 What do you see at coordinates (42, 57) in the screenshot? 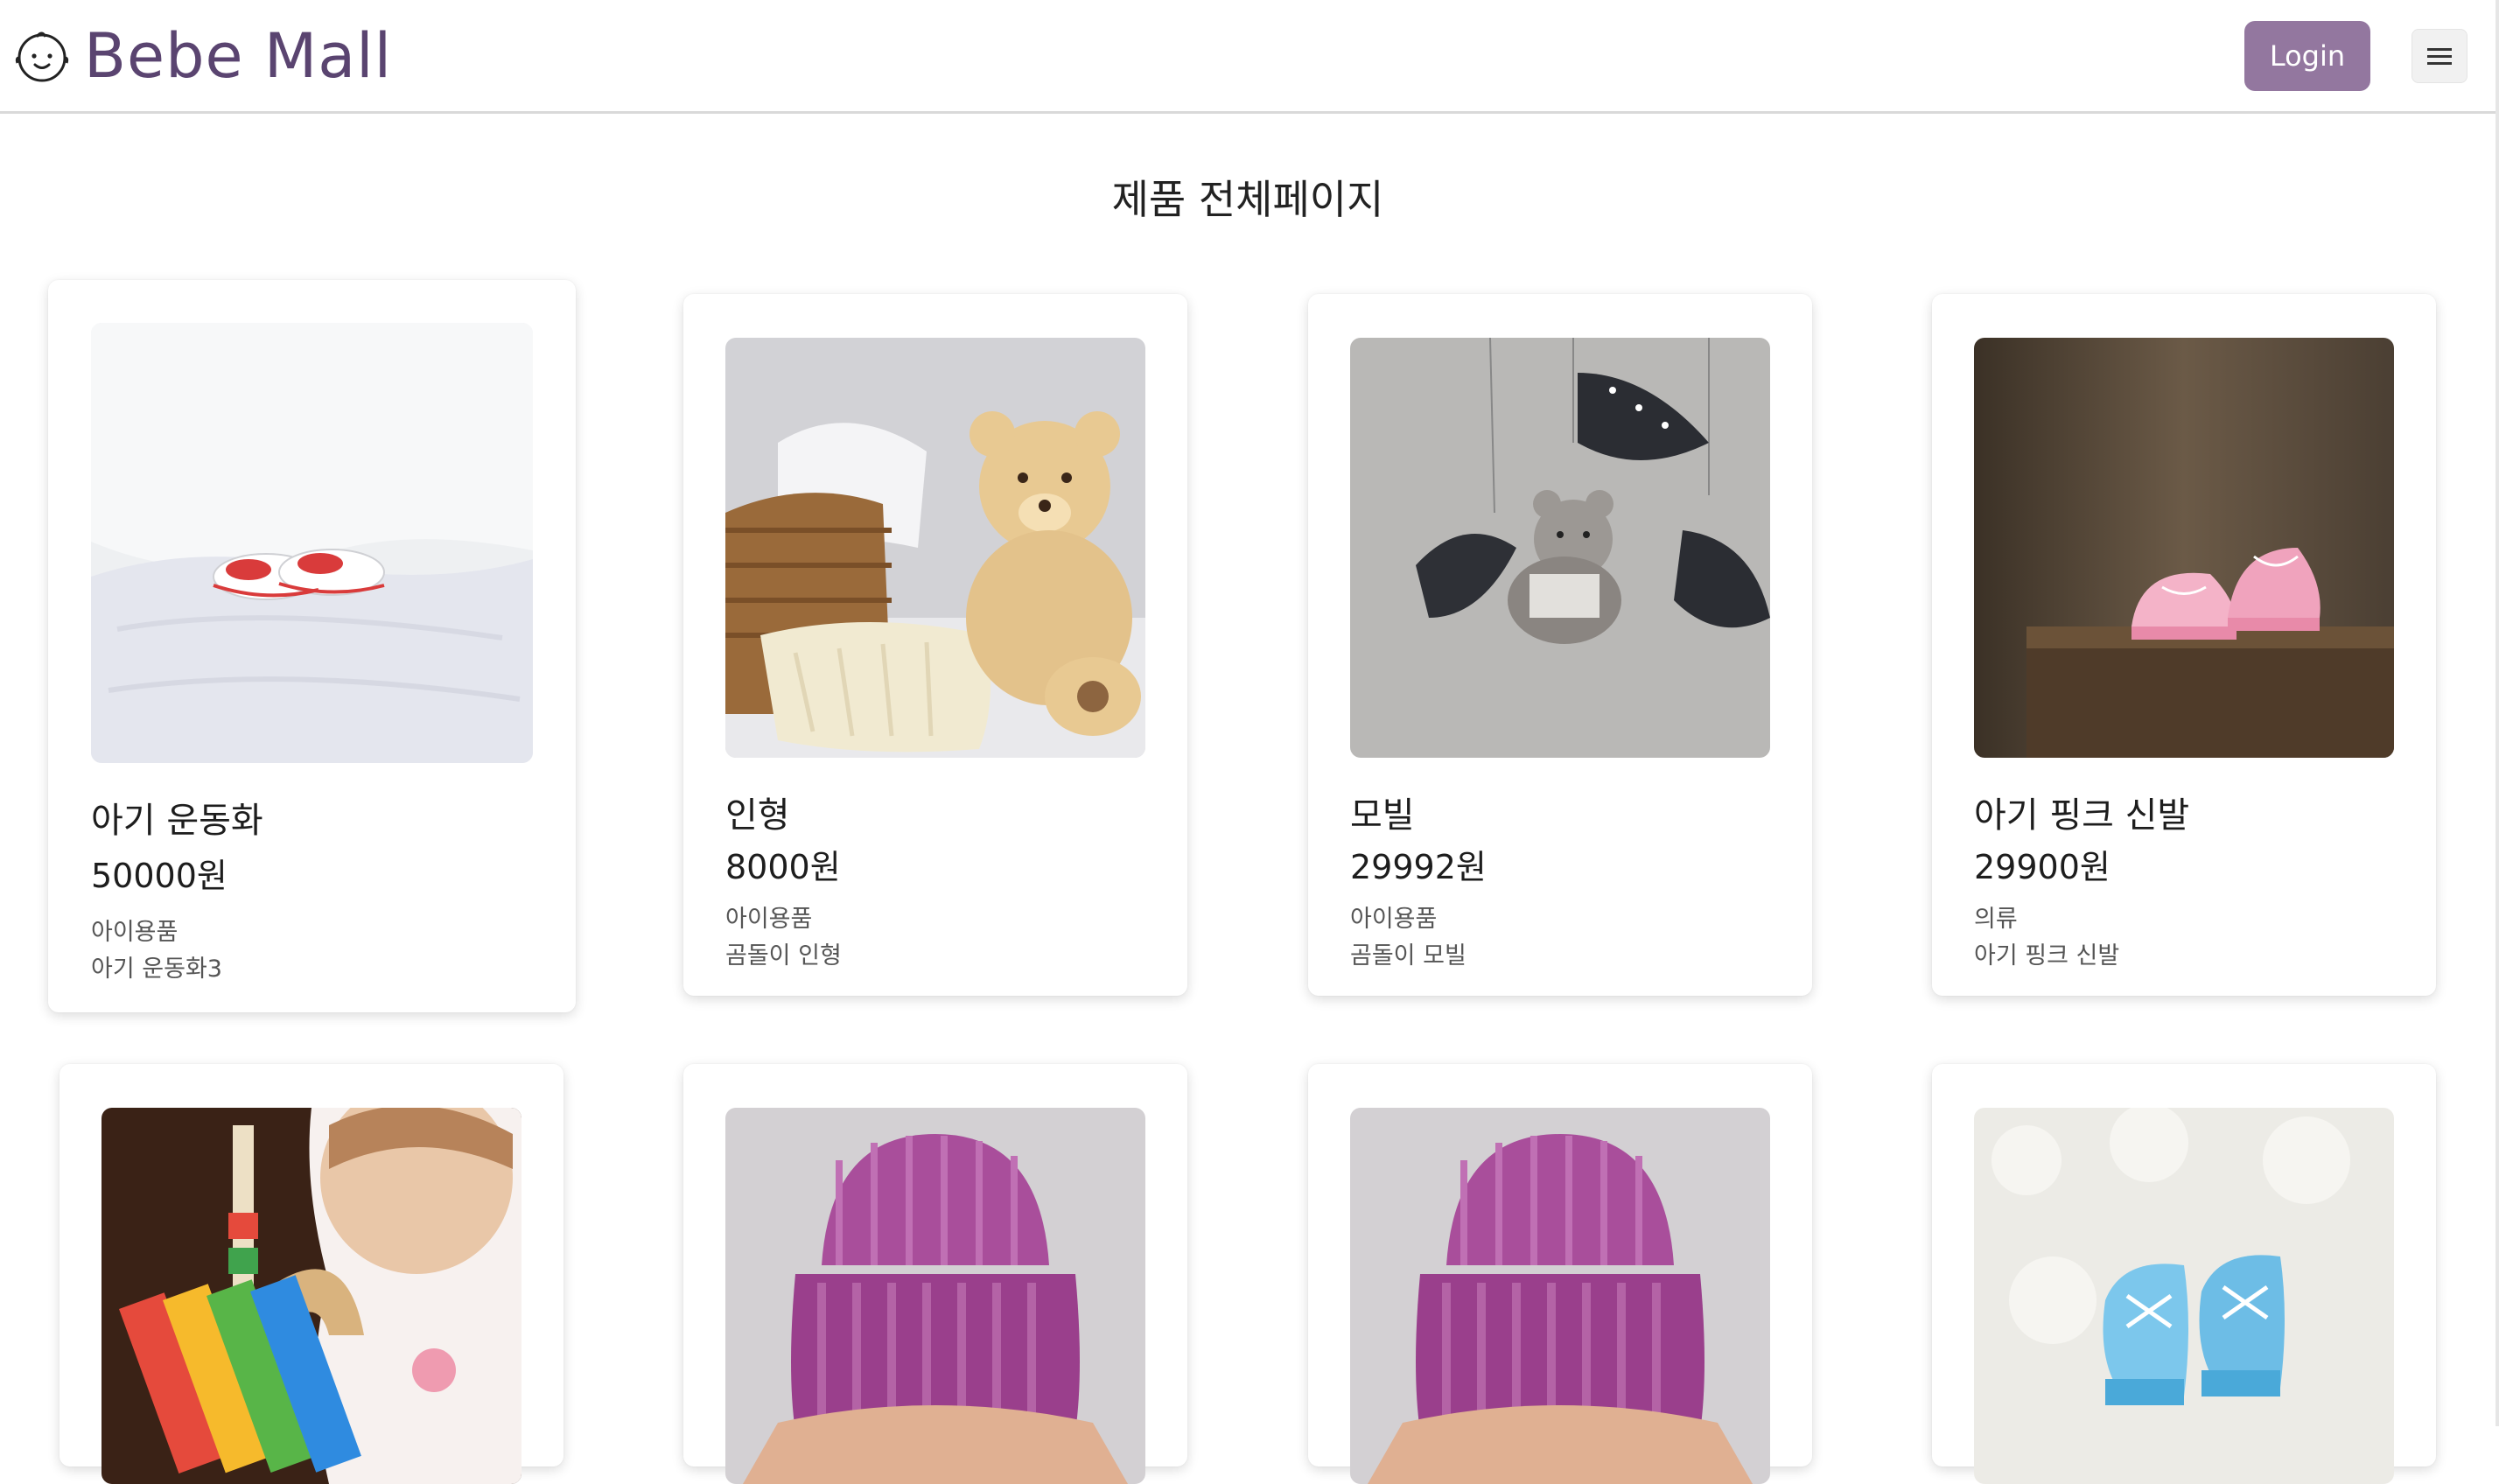
I see `baby-face-icon` at bounding box center [42, 57].